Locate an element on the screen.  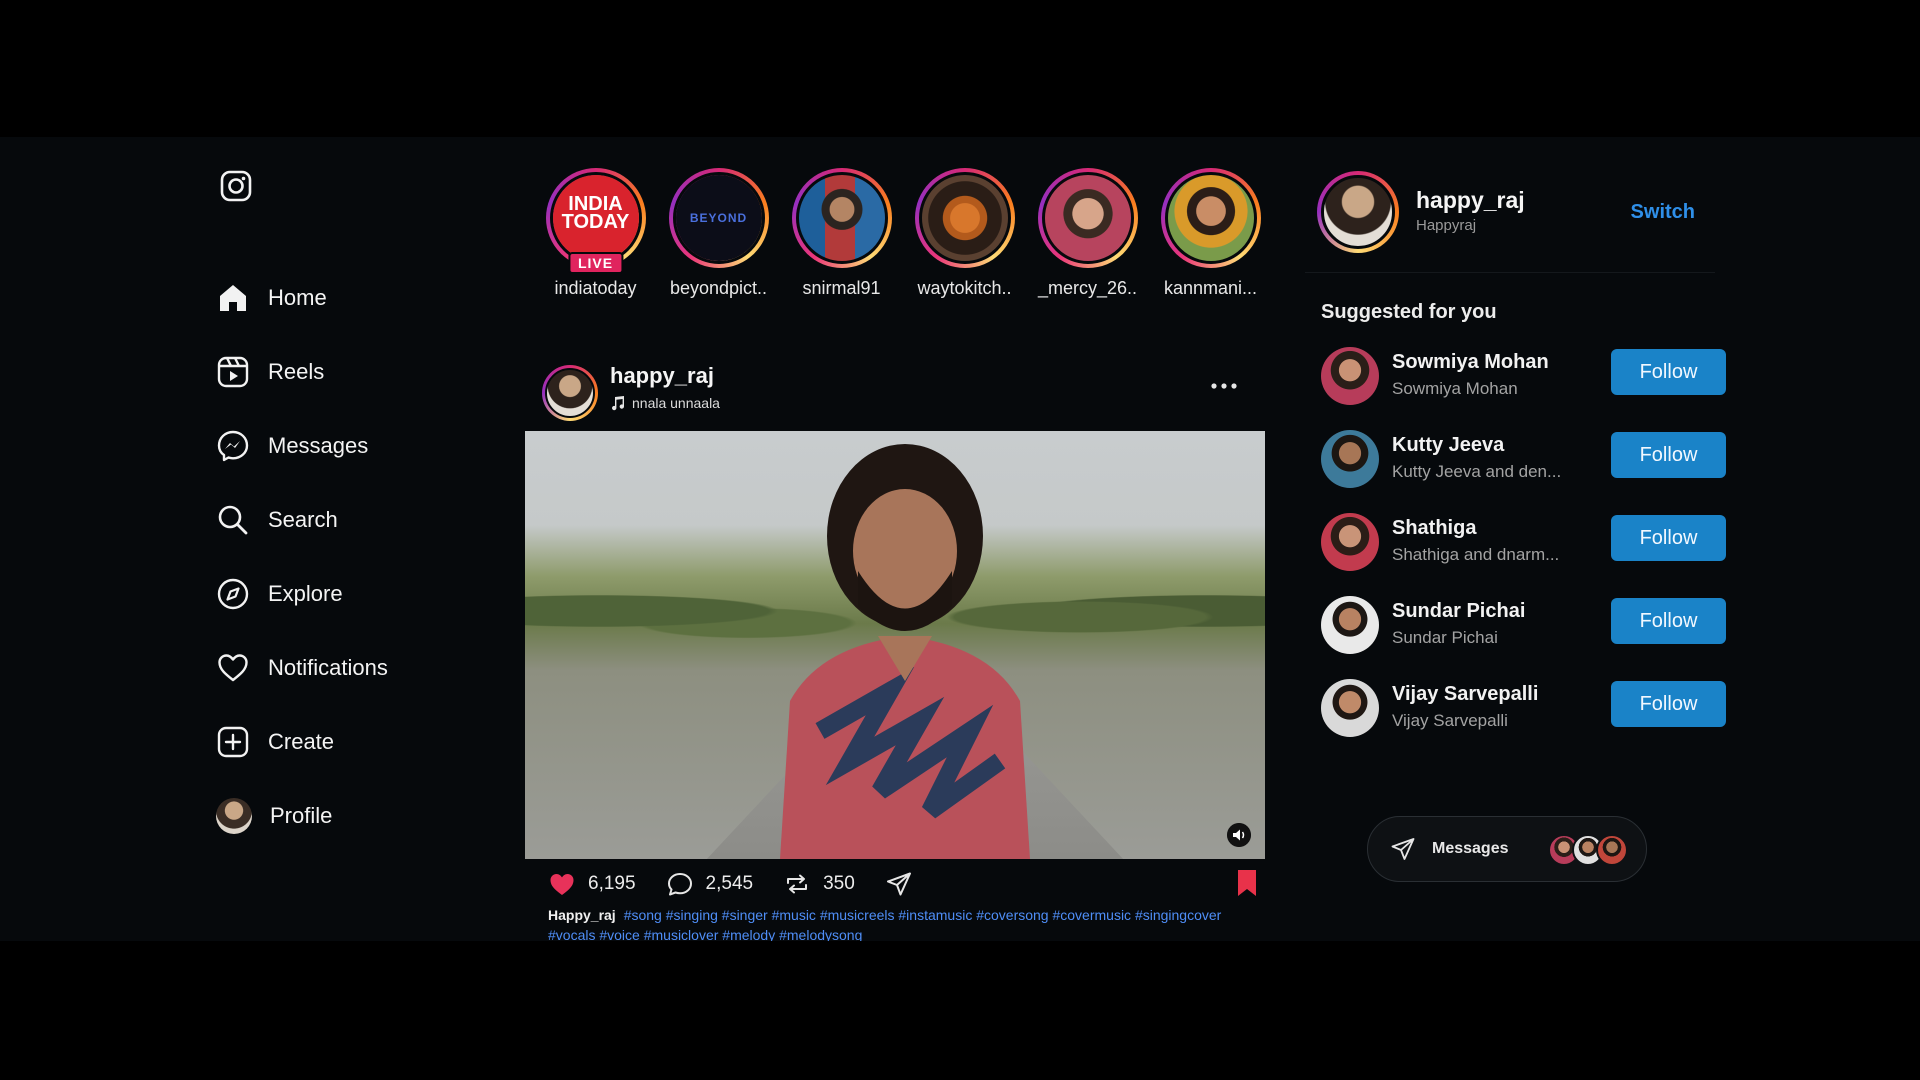
story-username: beyondpict.. is located at coordinates (718, 288).